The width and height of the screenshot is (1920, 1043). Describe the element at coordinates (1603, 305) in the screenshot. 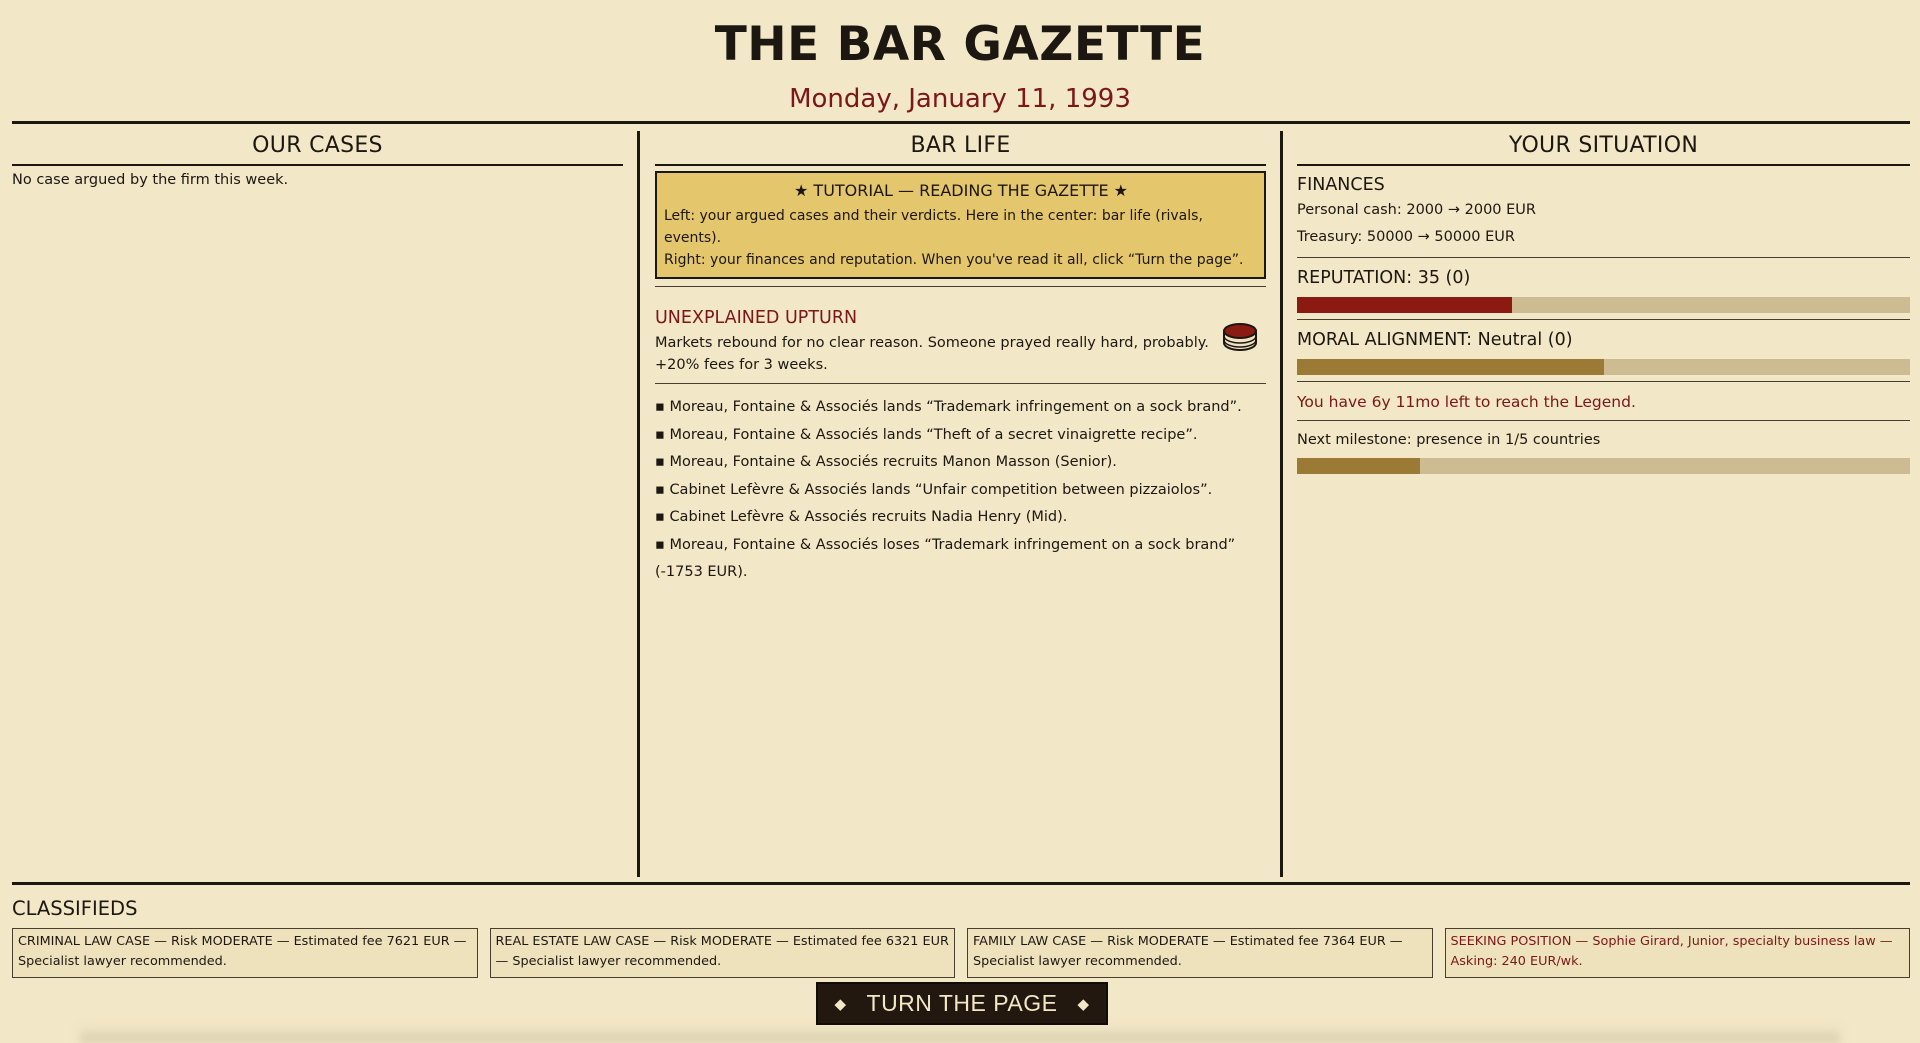

I see `reputation-bar` at that location.